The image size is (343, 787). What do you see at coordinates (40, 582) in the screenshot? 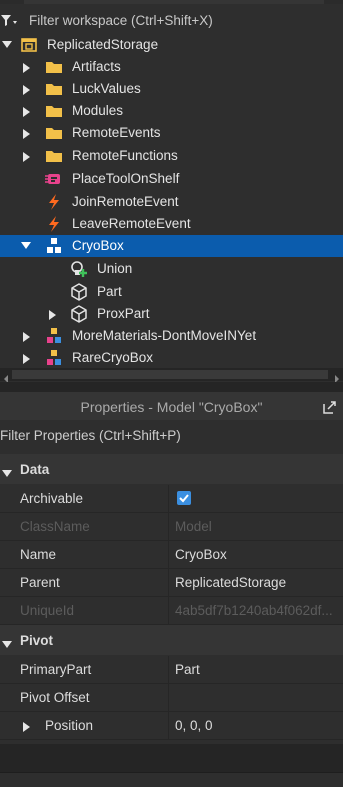
I see `property-name: Parent` at bounding box center [40, 582].